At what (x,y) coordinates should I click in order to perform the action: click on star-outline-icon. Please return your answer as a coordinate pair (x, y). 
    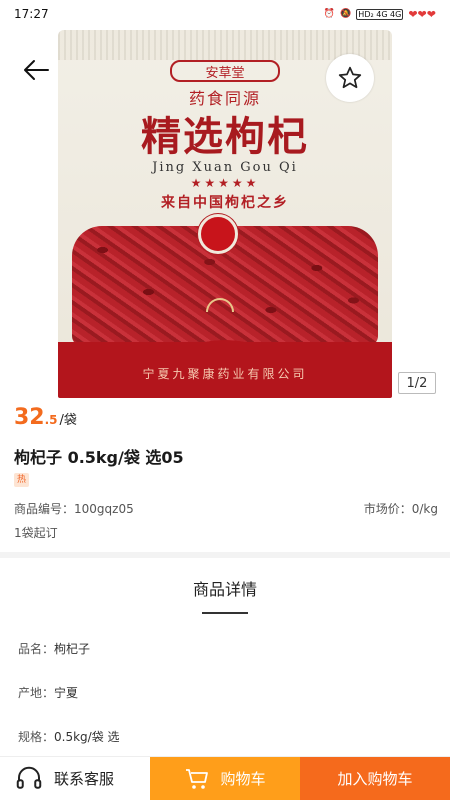
    Looking at the image, I should click on (350, 77).